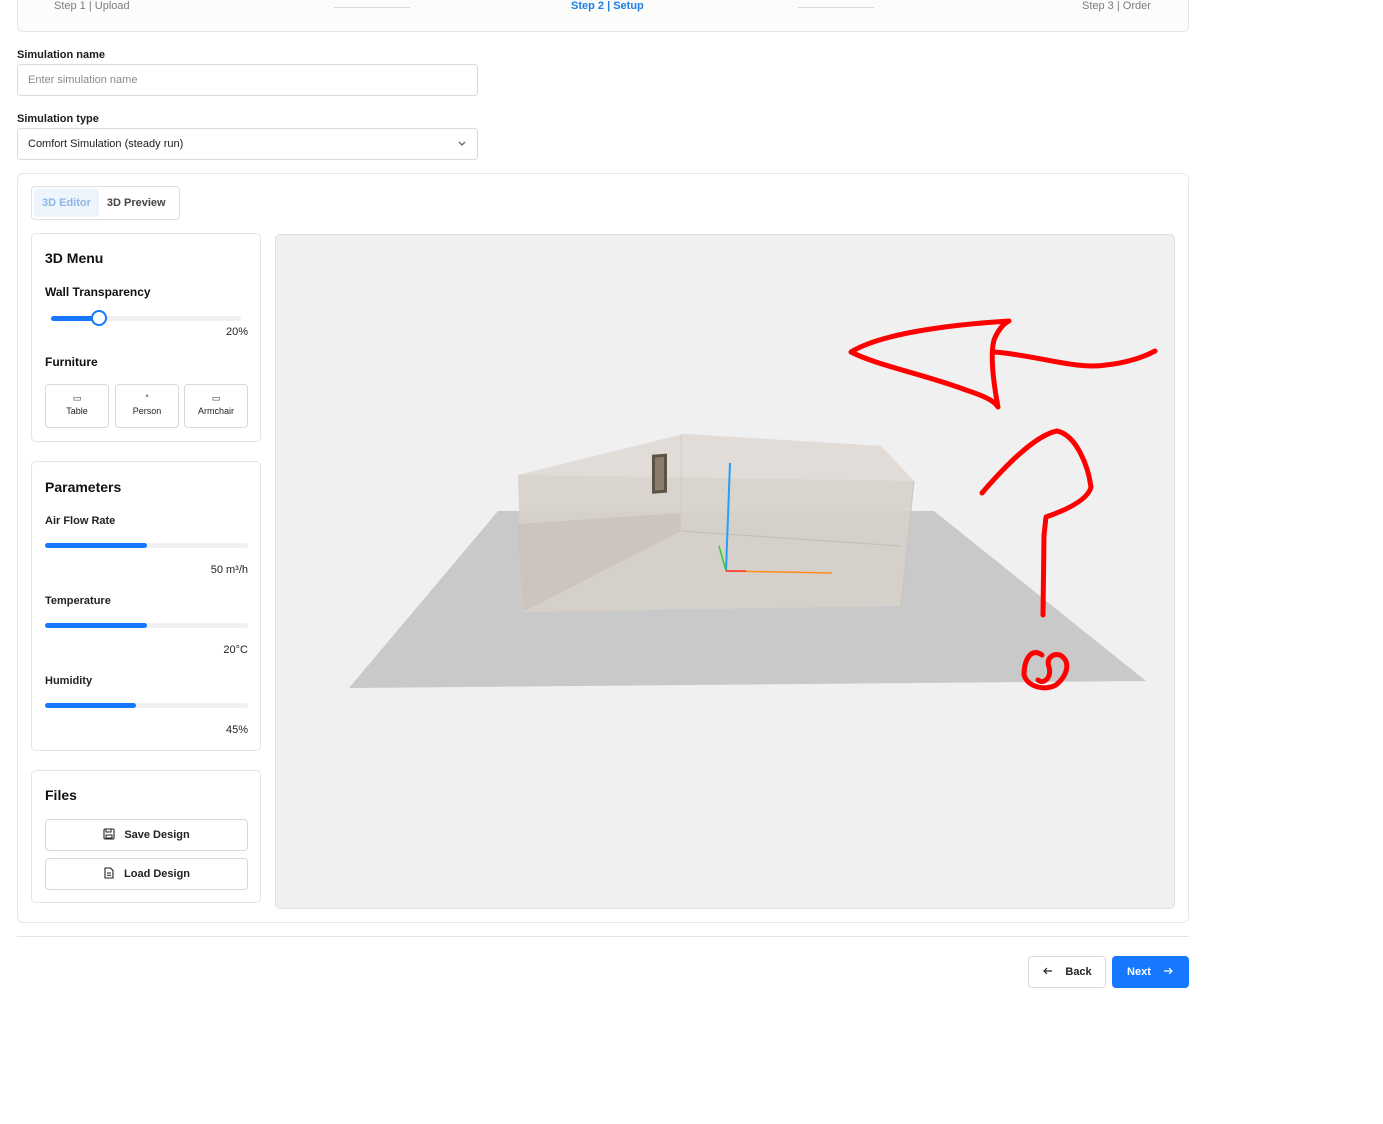 Image resolution: width=1383 pixels, height=1124 pixels. Describe the element at coordinates (236, 332) in the screenshot. I see `wall-transparency-value: 20%` at that location.